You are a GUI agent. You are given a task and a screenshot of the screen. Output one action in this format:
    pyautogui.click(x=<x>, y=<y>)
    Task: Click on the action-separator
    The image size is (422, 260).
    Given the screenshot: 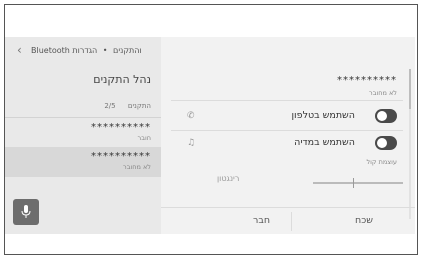 What is the action you would take?
    pyautogui.click(x=291, y=221)
    